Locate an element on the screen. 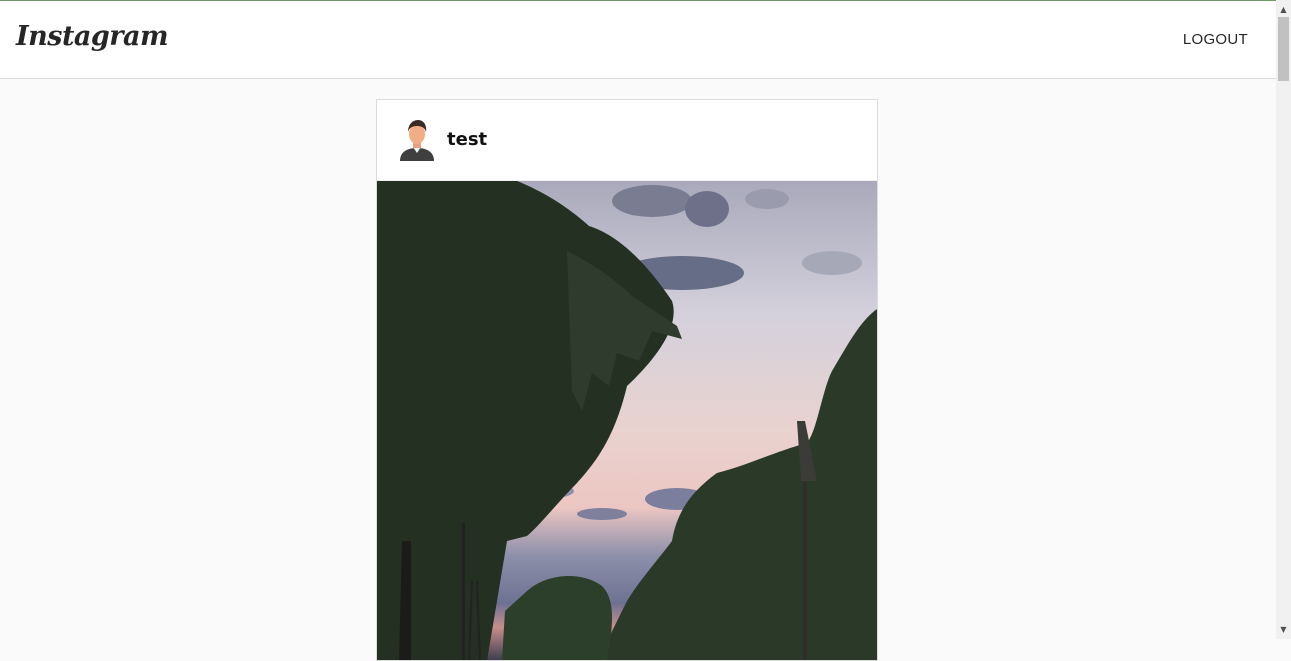 Image resolution: width=1291 pixels, height=661 pixels. post-username: test is located at coordinates (467, 139).